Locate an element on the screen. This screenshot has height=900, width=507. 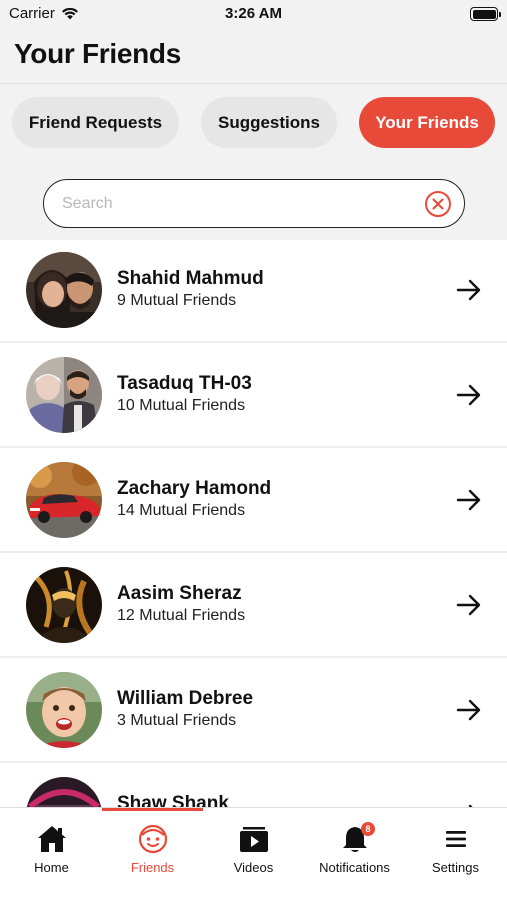
friends-tabs: Friend Requests Suggestions Your Friends is located at coordinates (253, 123).